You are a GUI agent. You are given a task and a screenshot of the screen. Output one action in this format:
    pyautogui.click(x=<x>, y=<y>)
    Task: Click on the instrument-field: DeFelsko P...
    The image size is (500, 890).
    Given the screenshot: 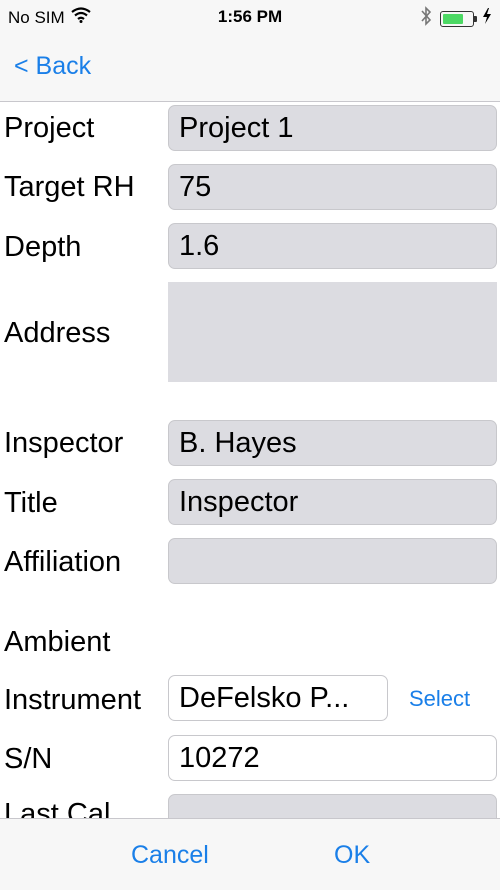 What is the action you would take?
    pyautogui.click(x=278, y=698)
    